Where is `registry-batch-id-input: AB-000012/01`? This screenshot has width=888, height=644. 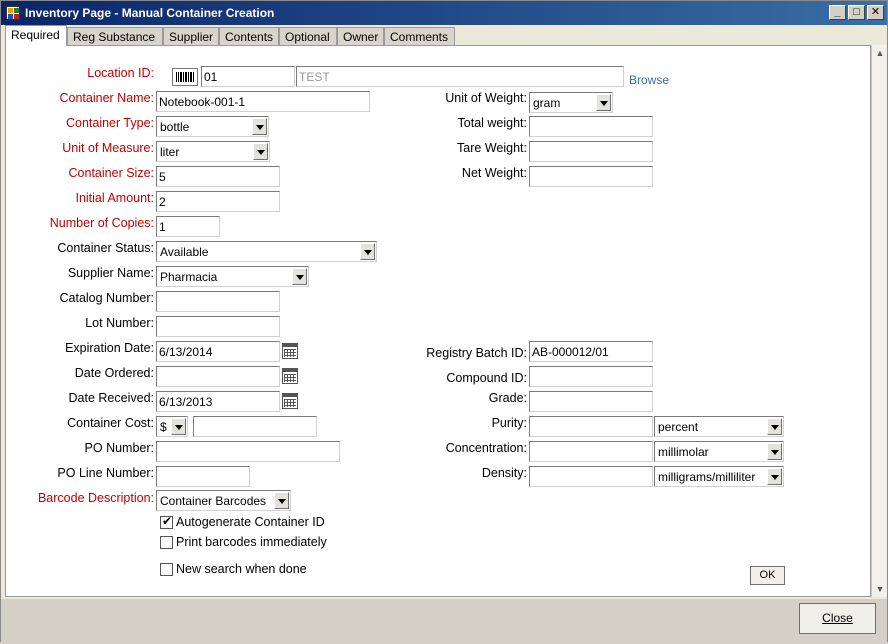 registry-batch-id-input: AB-000012/01 is located at coordinates (591, 351).